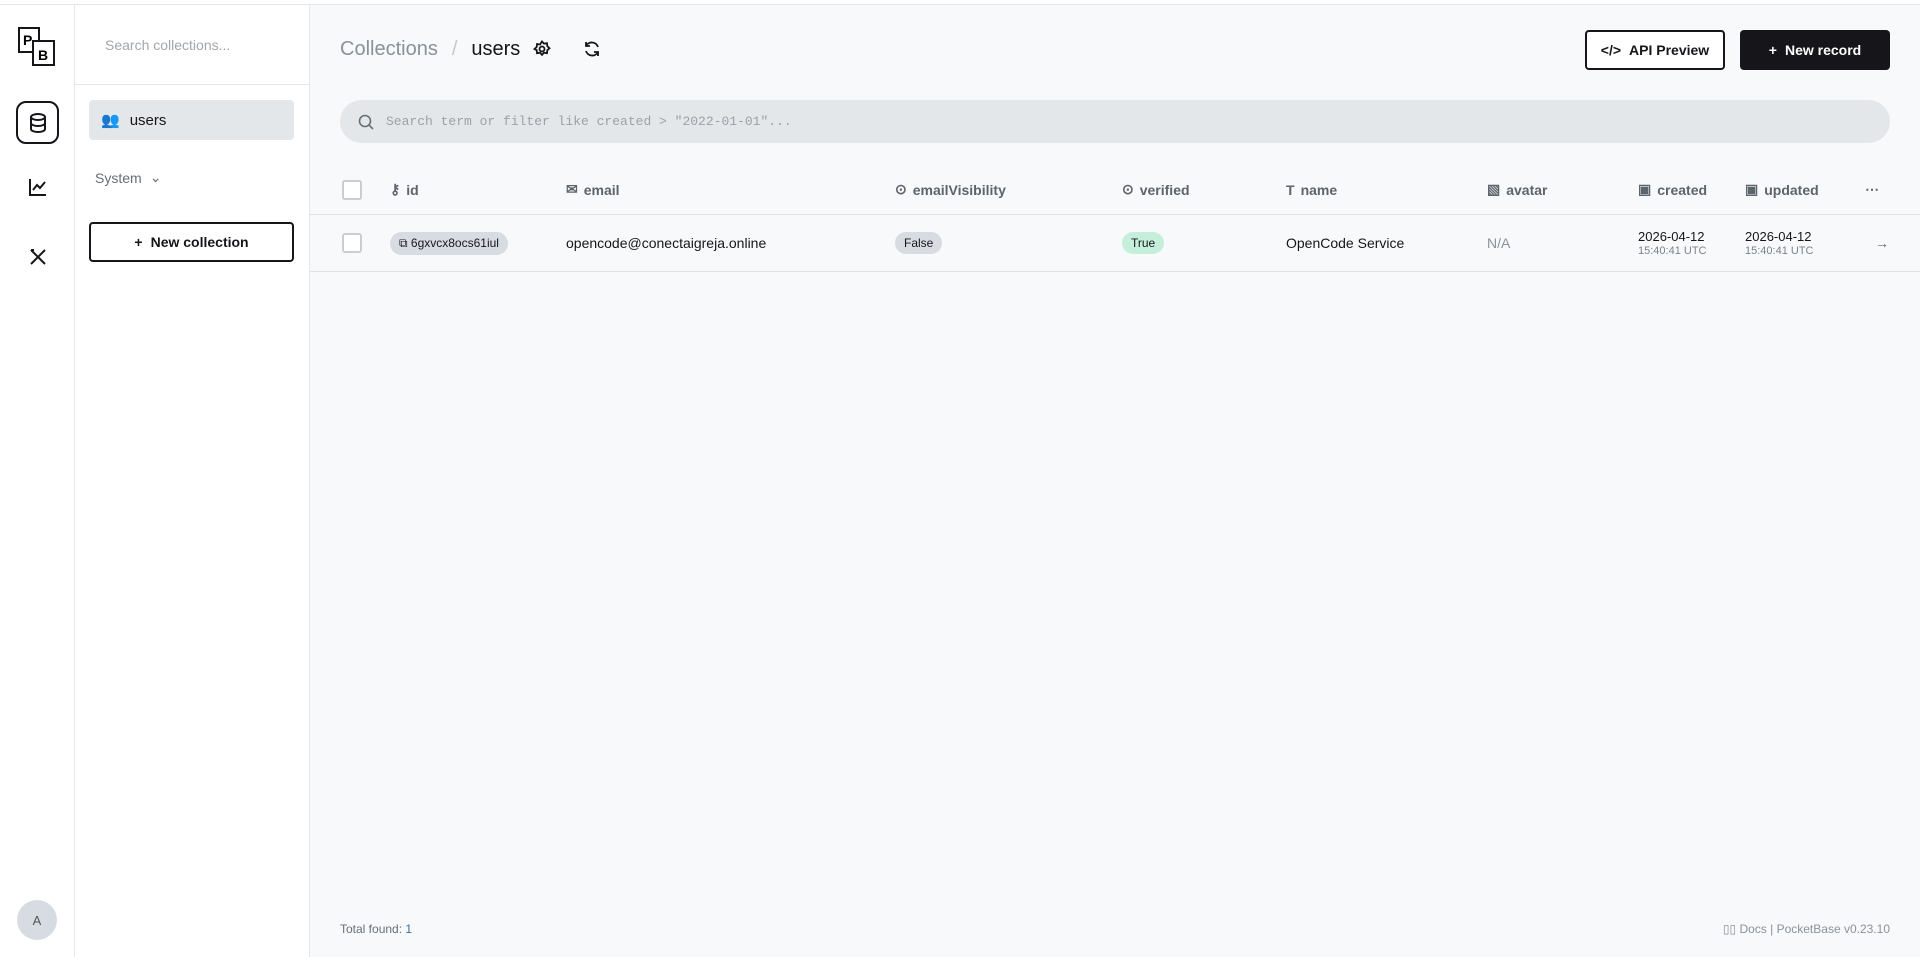  What do you see at coordinates (1729, 929) in the screenshot?
I see `book-icon: ▯▯` at bounding box center [1729, 929].